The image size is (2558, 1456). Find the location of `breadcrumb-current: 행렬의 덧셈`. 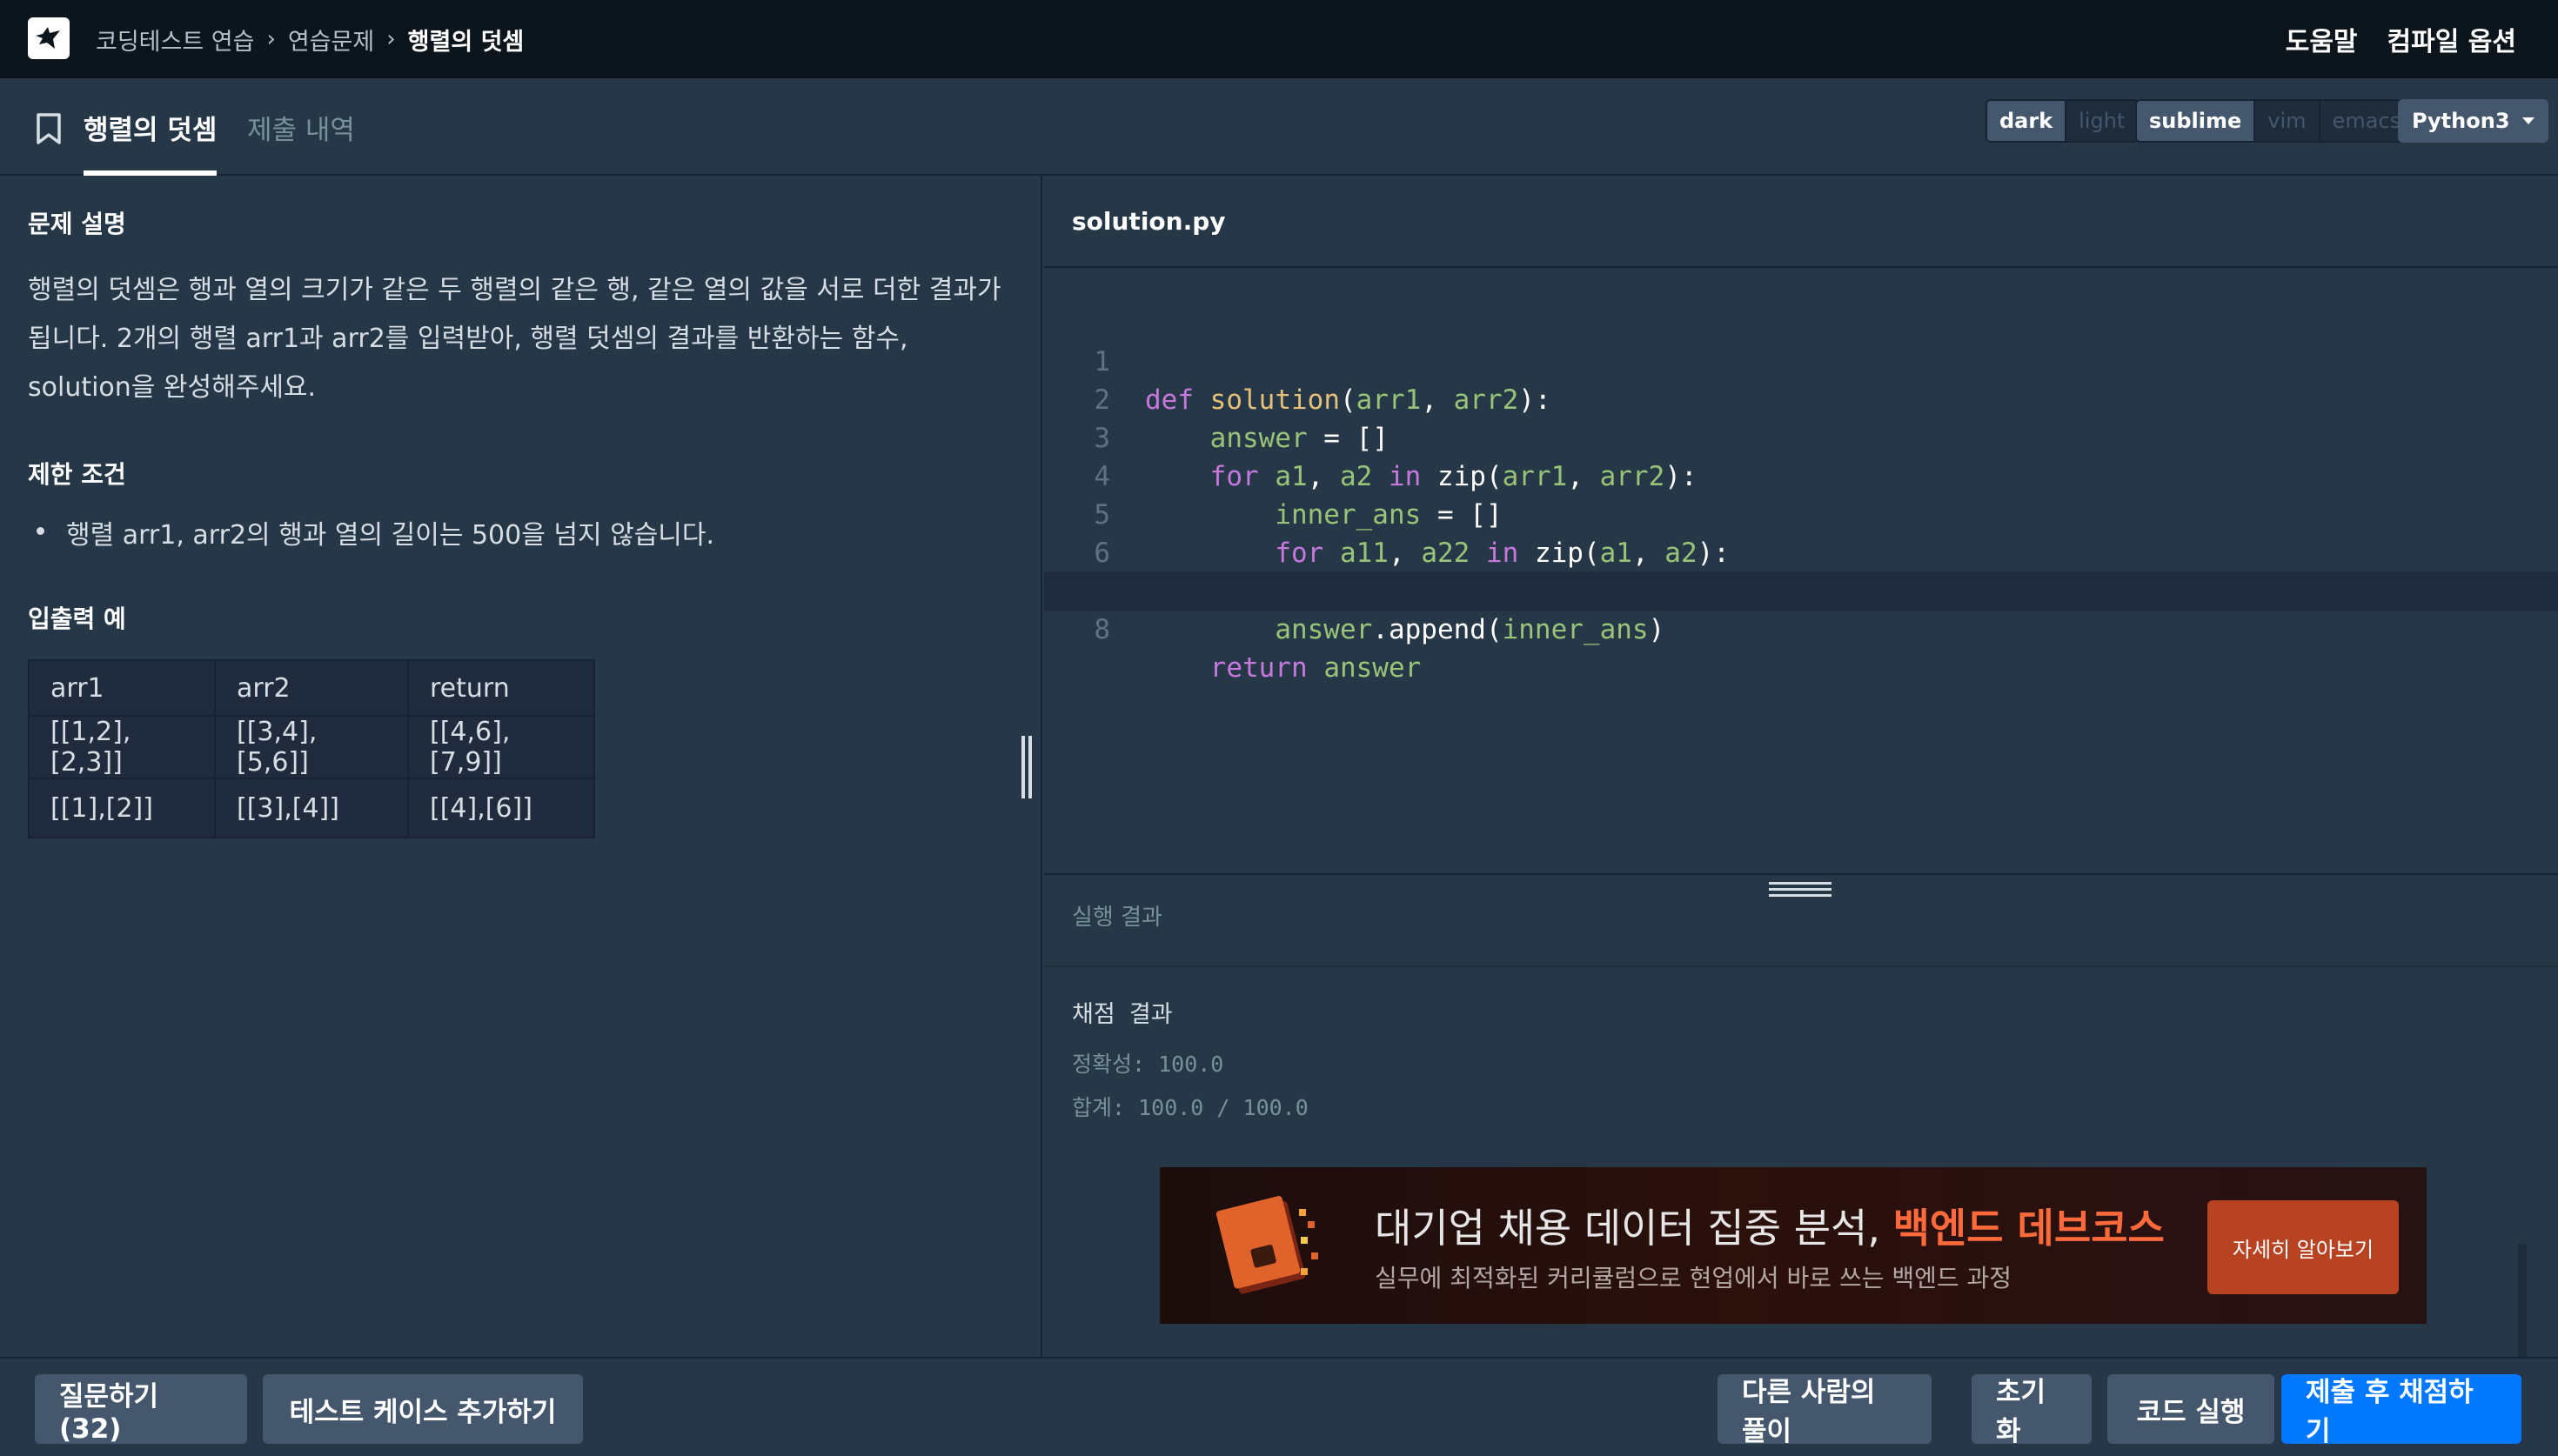

breadcrumb-current: 행렬의 덧셈 is located at coordinates (466, 42).